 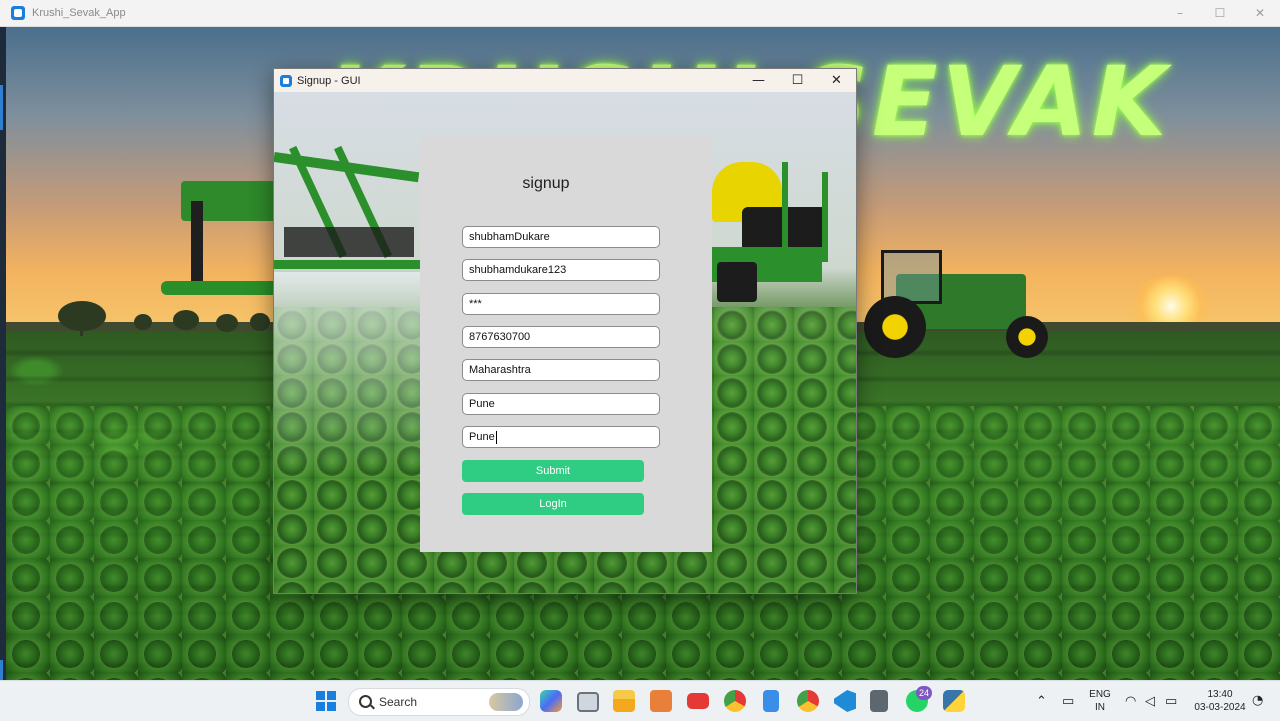 I want to click on clock-date: 03-03-2024, so click(x=1220, y=707).